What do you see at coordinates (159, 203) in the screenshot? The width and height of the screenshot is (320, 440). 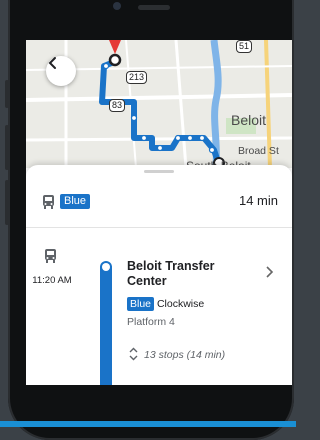 I see `trip-summary-row: Blue 14 min` at bounding box center [159, 203].